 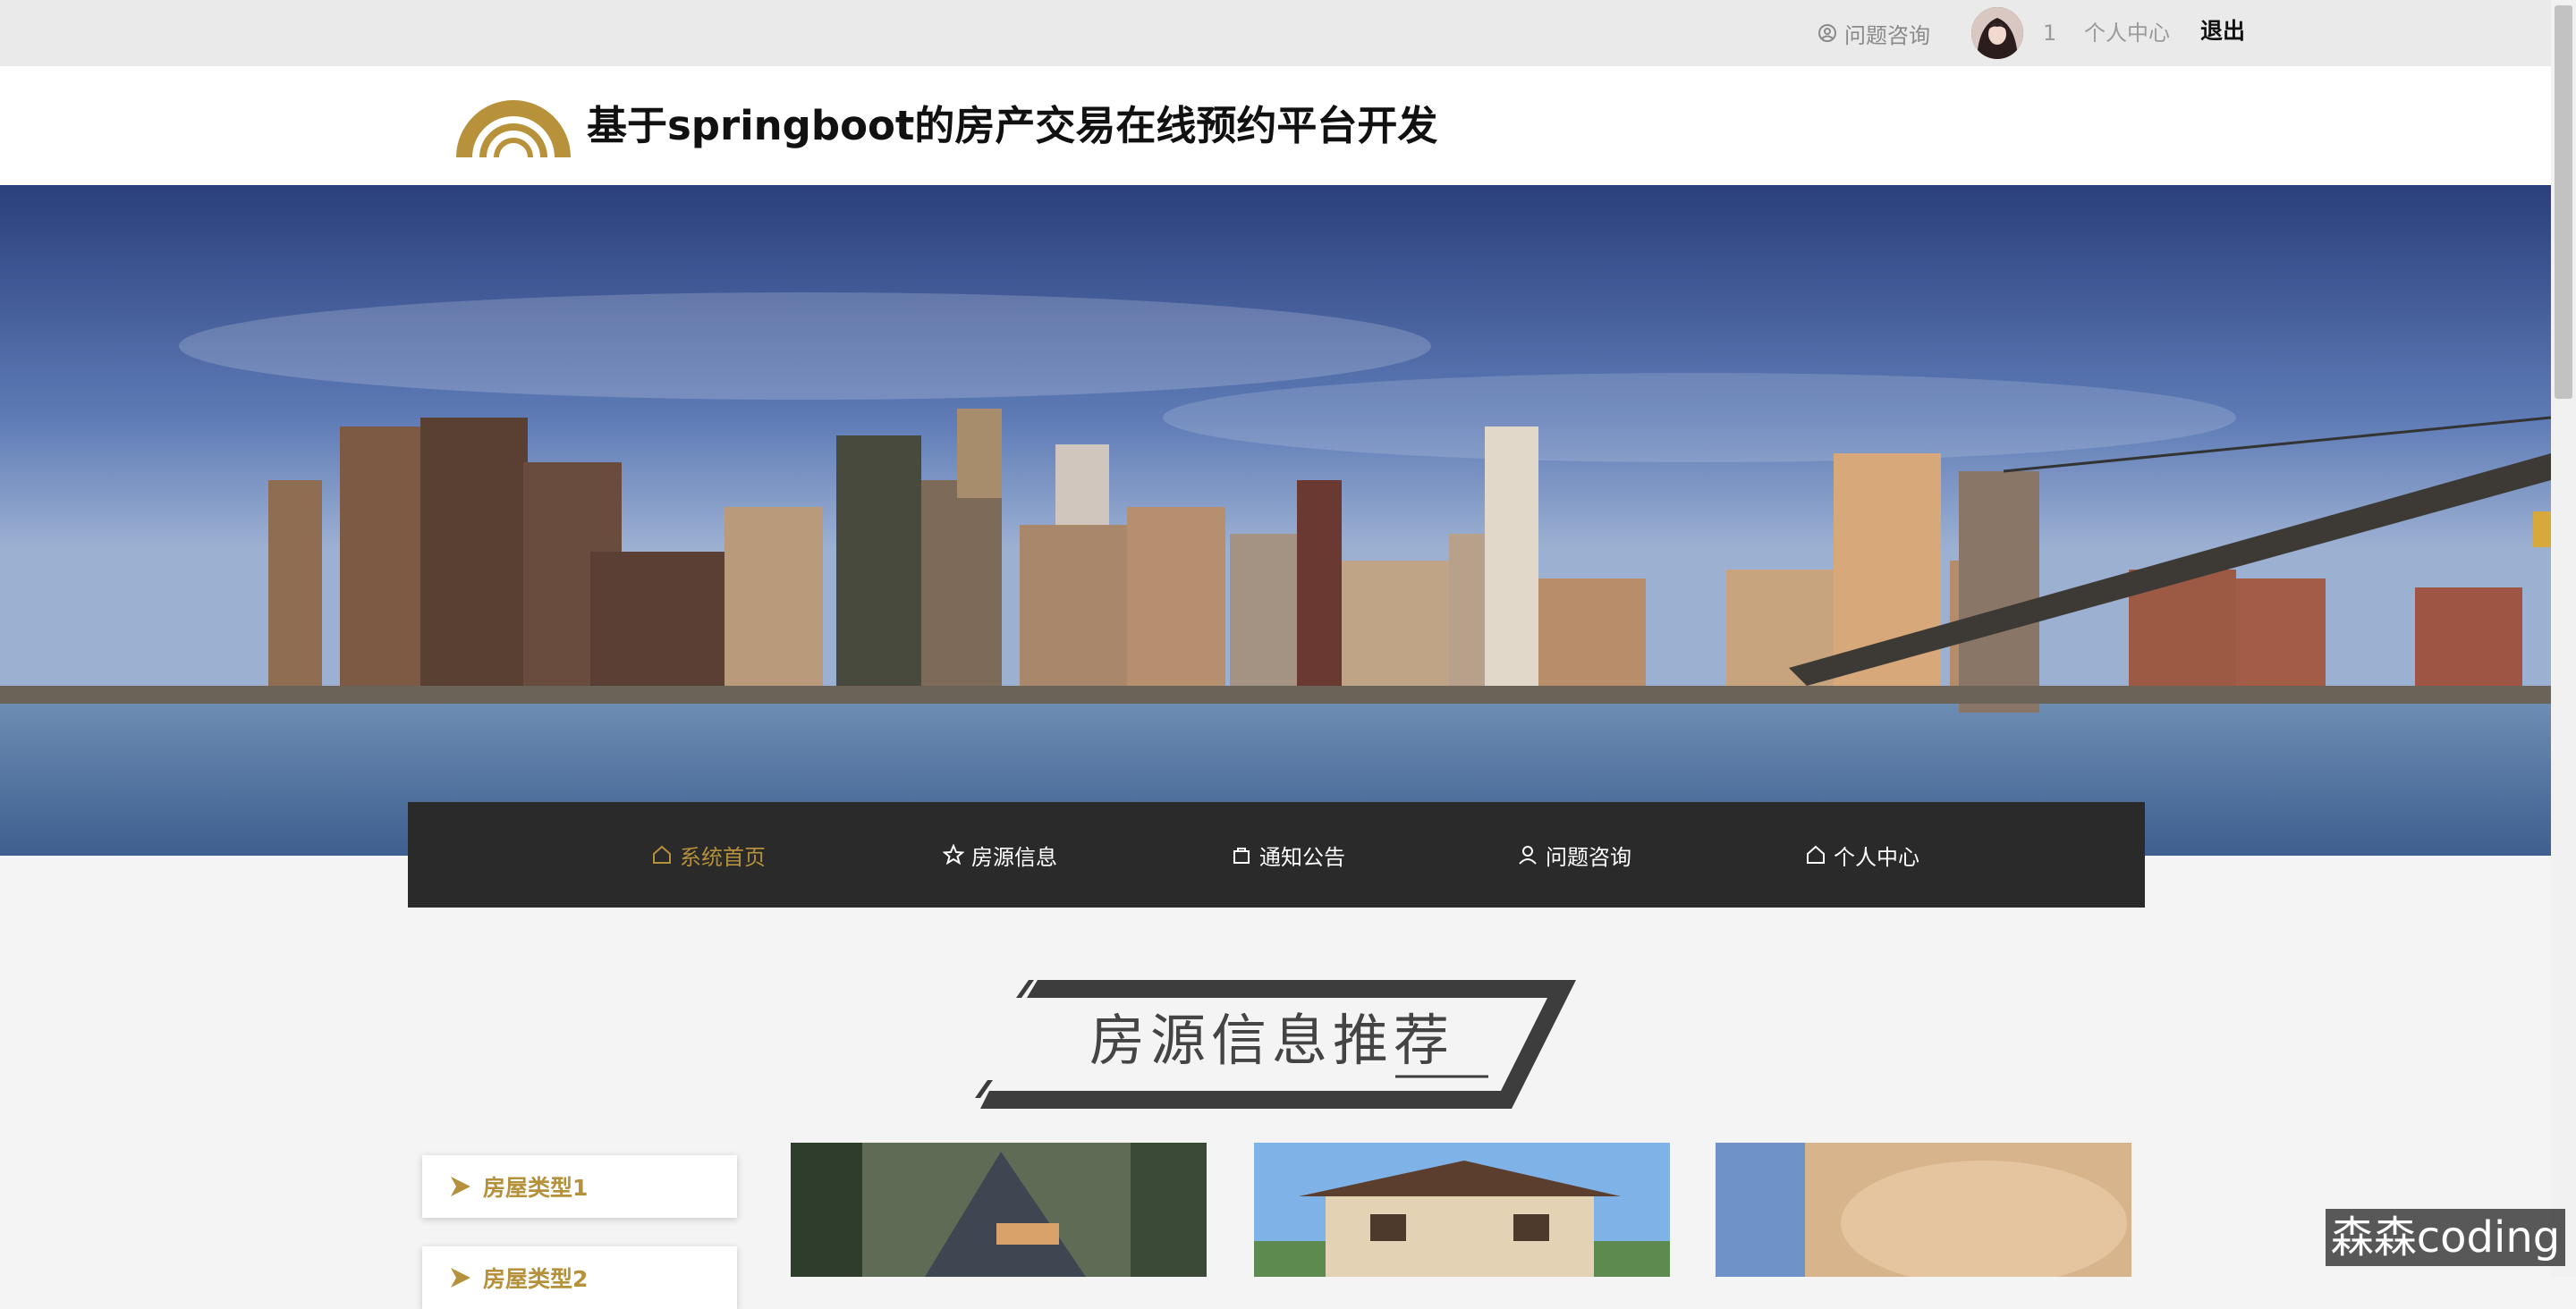 I want to click on side-tab, so click(x=2542, y=529).